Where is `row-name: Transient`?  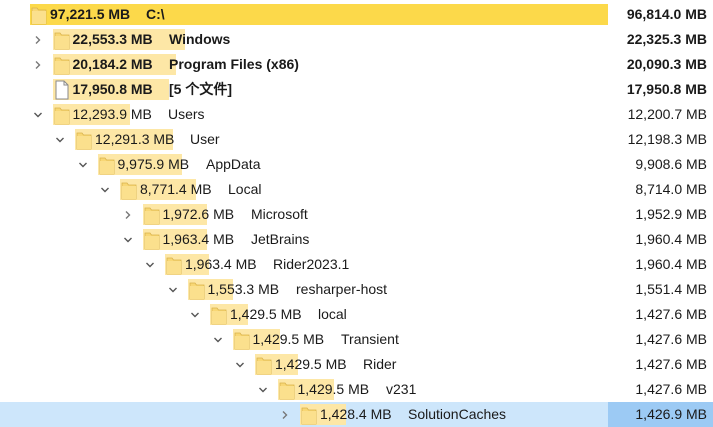 row-name: Transient is located at coordinates (370, 339).